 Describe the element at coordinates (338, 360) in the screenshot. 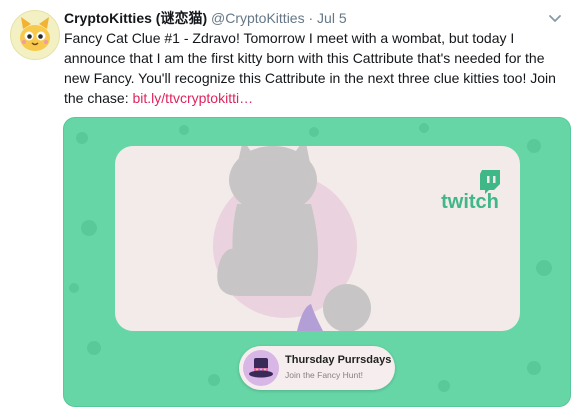

I see `pill-title: Thursday Purrsdays` at that location.